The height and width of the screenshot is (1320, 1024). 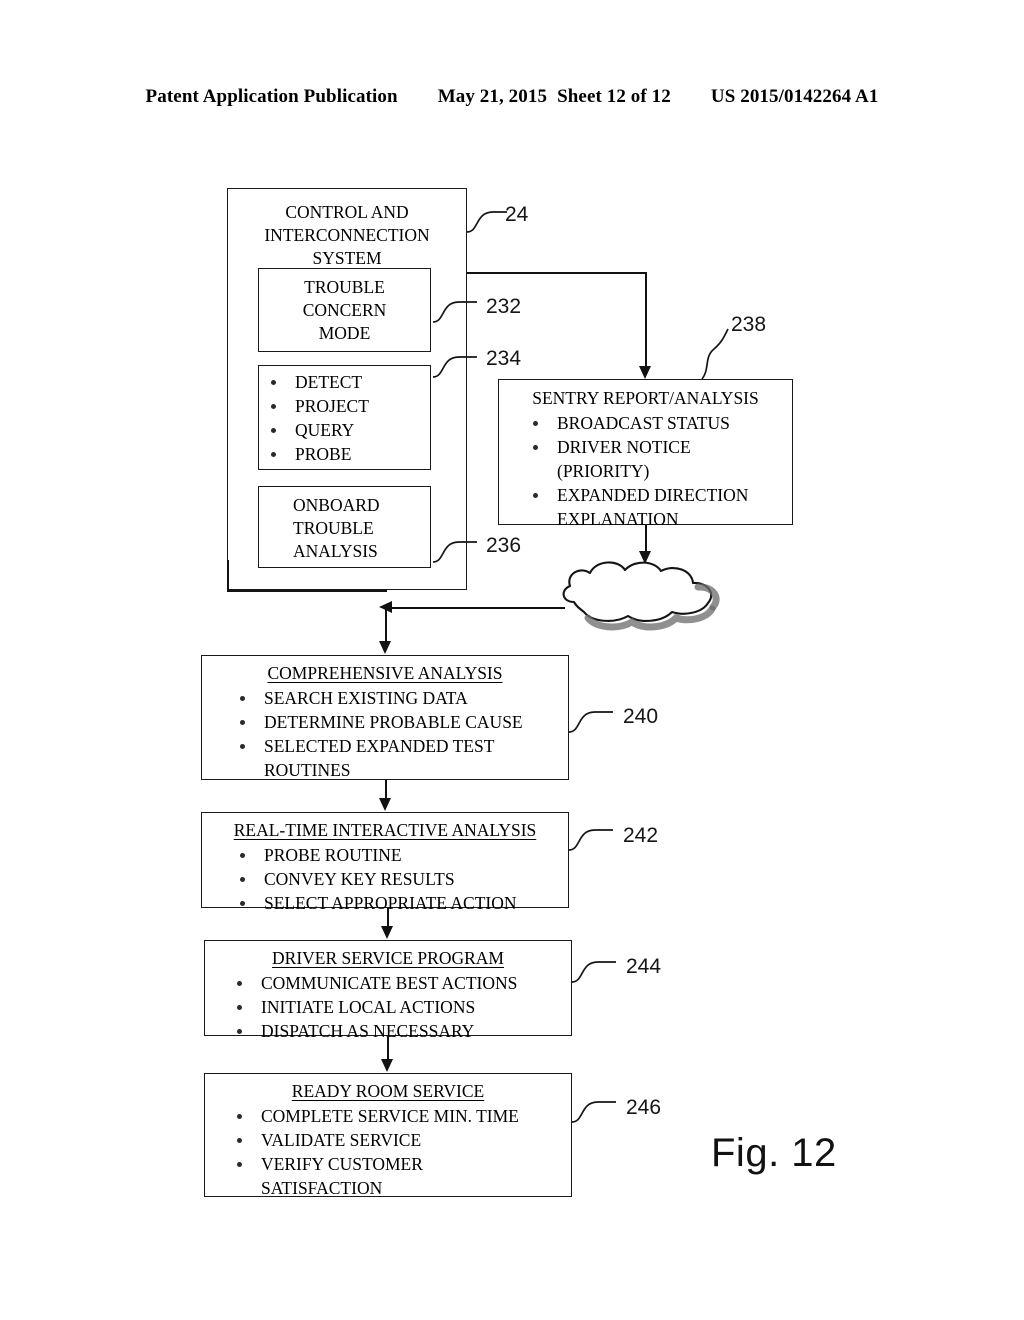 What do you see at coordinates (271, 96) in the screenshot?
I see `header-publication-title: Patent Application Publication` at bounding box center [271, 96].